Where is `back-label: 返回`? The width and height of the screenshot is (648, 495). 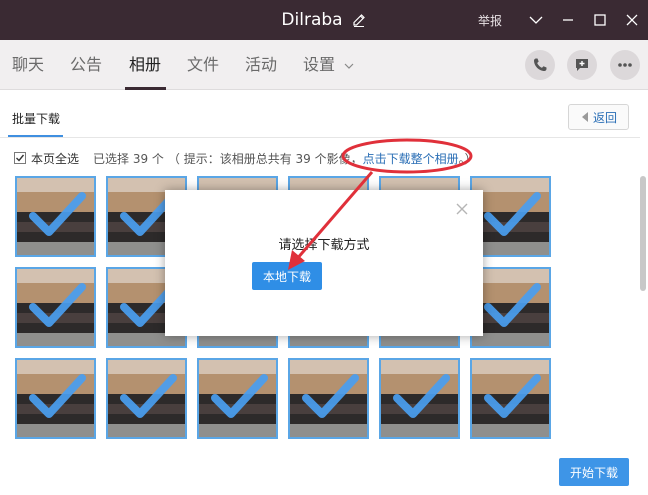
back-label: 返回 is located at coordinates (604, 117).